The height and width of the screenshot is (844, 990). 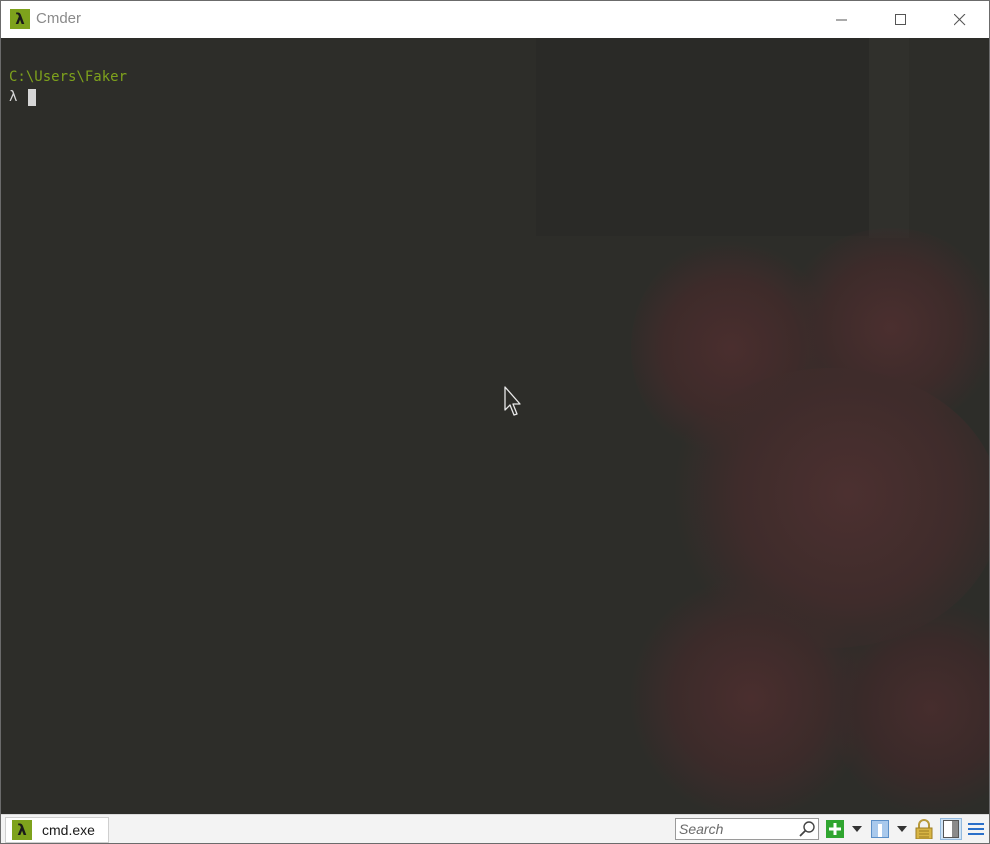 I want to click on tab-cmd: λ cmd.exe, so click(x=57, y=830).